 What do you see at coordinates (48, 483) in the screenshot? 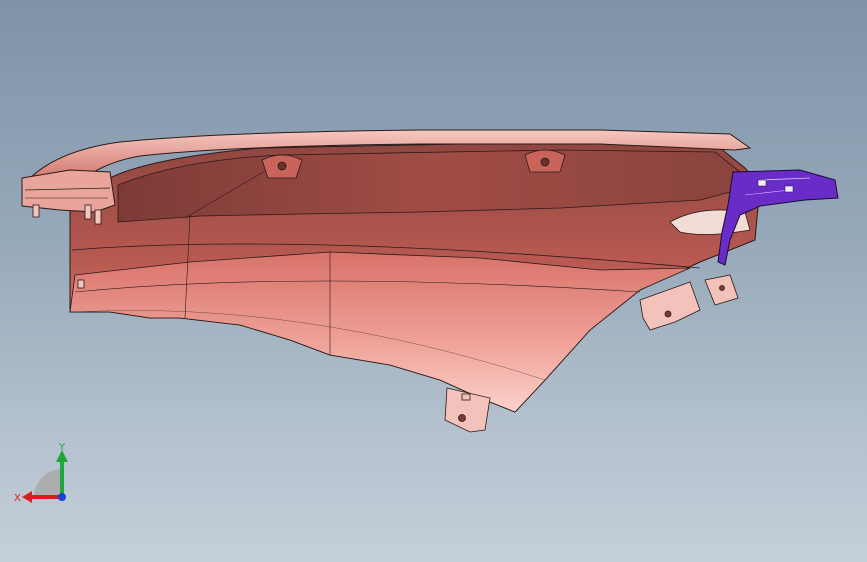
I see `triad-plane` at bounding box center [48, 483].